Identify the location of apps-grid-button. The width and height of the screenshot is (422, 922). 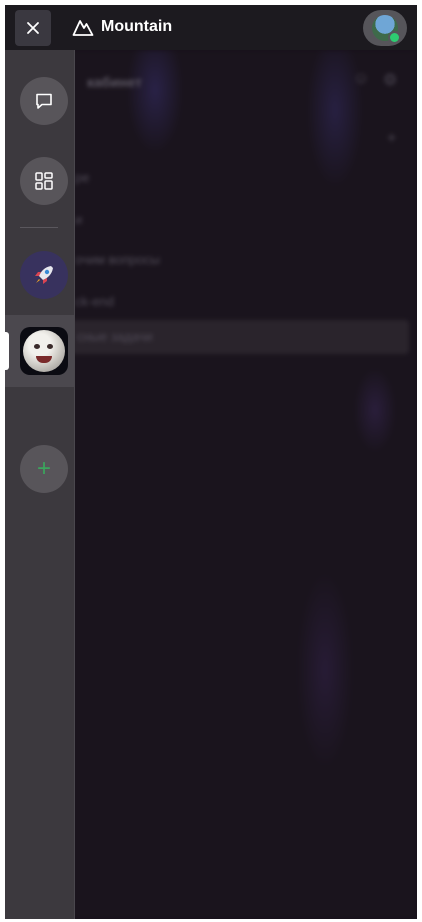
(44, 181).